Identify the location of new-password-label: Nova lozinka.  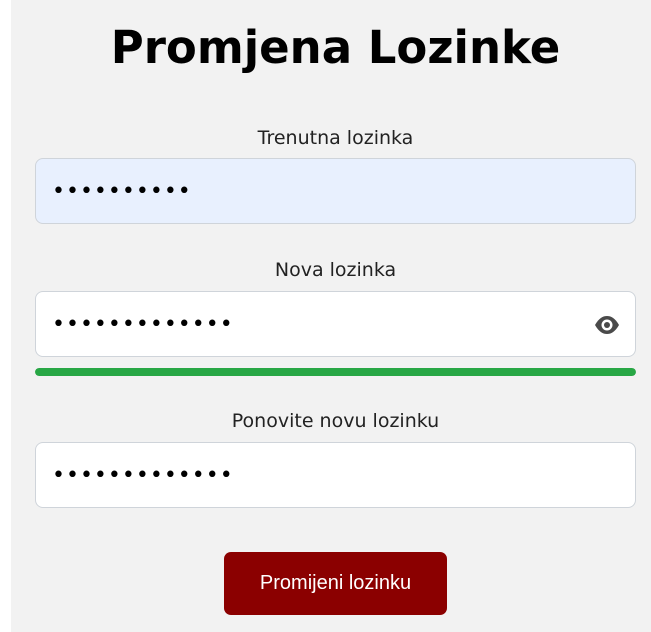
(335, 270).